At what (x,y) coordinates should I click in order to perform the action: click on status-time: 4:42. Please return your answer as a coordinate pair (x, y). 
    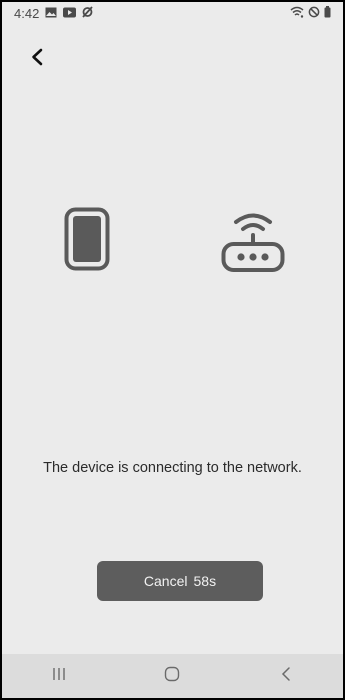
    Looking at the image, I should click on (27, 13).